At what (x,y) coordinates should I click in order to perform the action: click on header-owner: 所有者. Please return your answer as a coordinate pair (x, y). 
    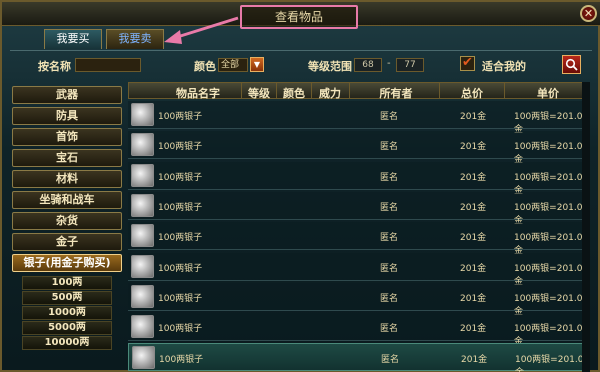
    Looking at the image, I should click on (396, 93).